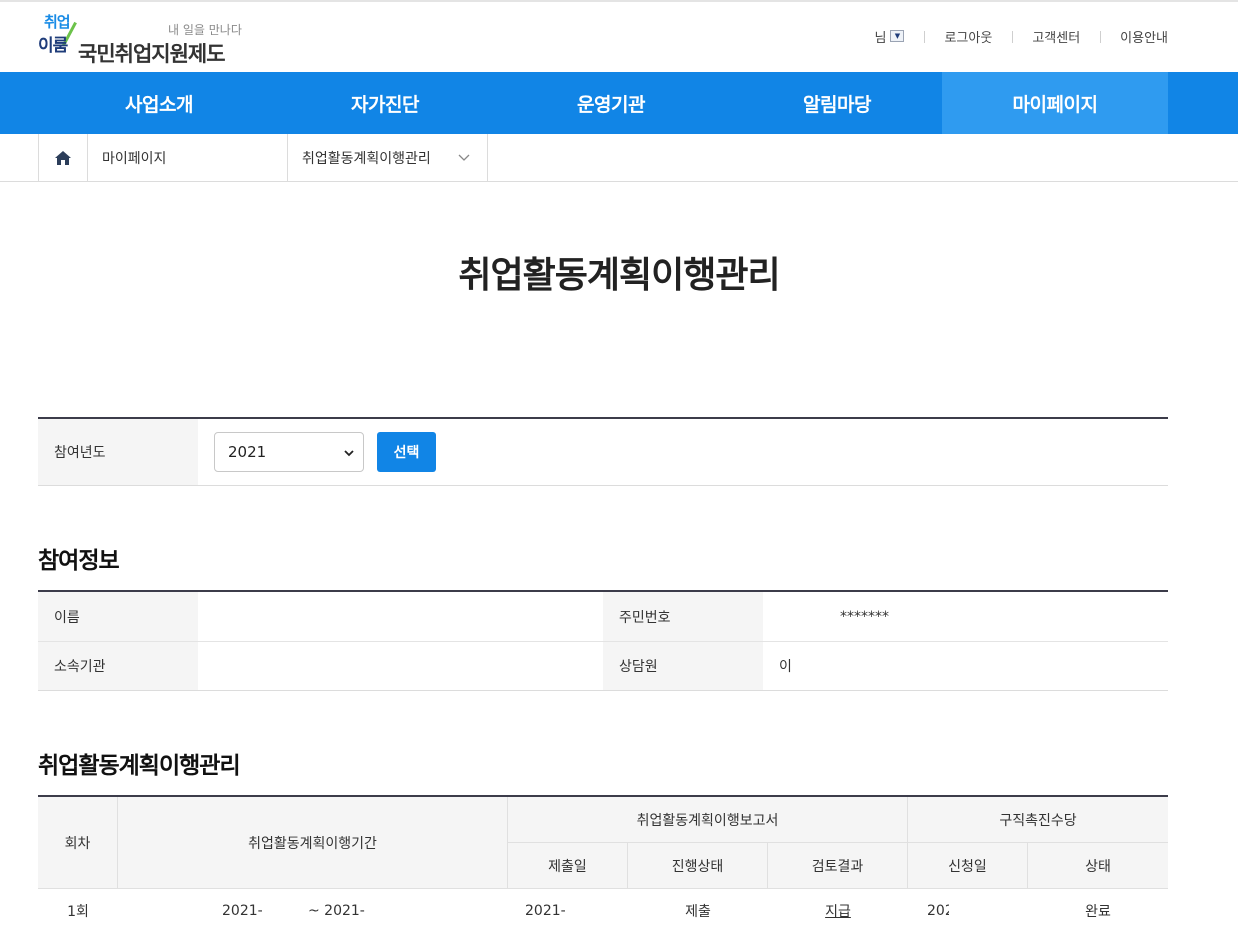 Image resolution: width=1238 pixels, height=932 pixels. Describe the element at coordinates (897, 36) in the screenshot. I see `dropdown-arrow-icon: ▼` at that location.